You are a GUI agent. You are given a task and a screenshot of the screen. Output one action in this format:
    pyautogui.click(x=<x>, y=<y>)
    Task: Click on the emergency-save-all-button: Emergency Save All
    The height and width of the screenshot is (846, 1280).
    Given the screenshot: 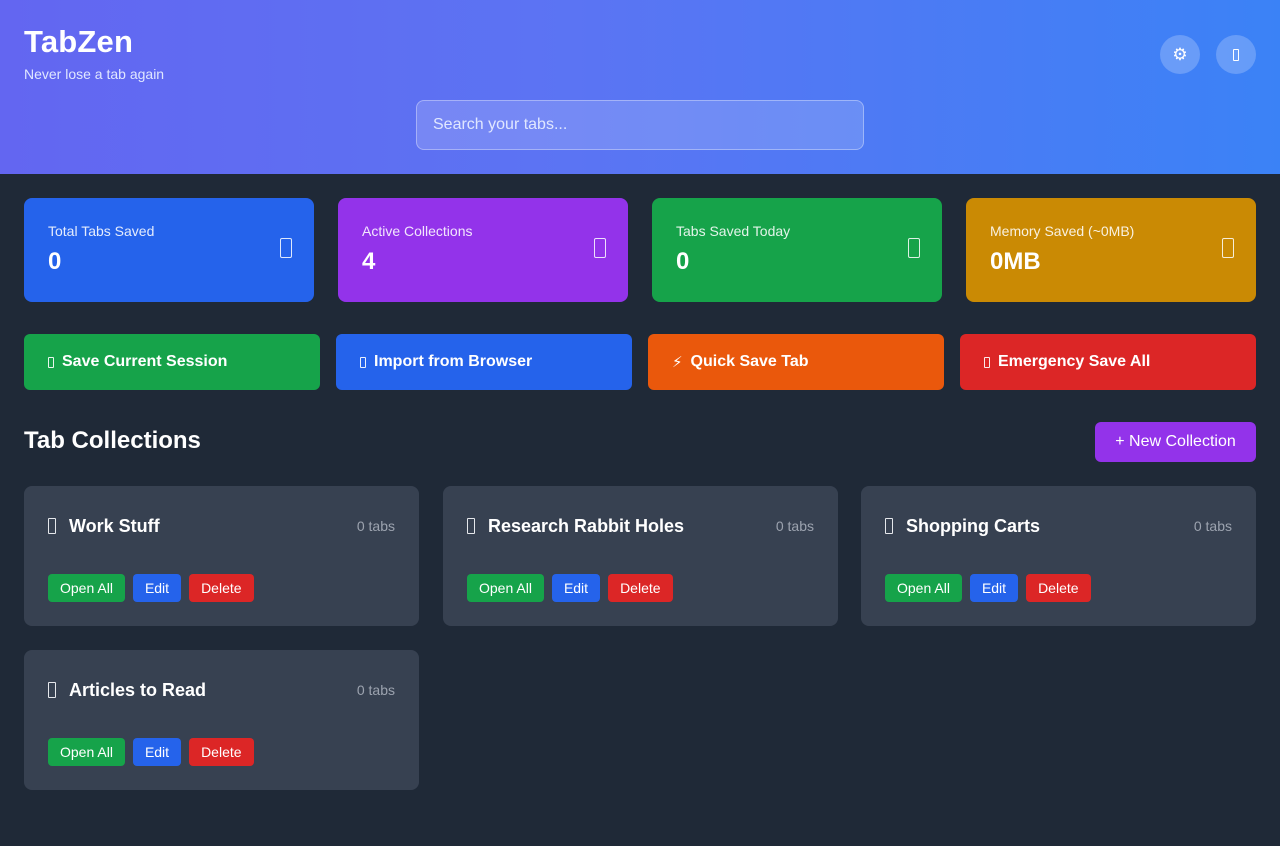 What is the action you would take?
    pyautogui.click(x=1108, y=362)
    